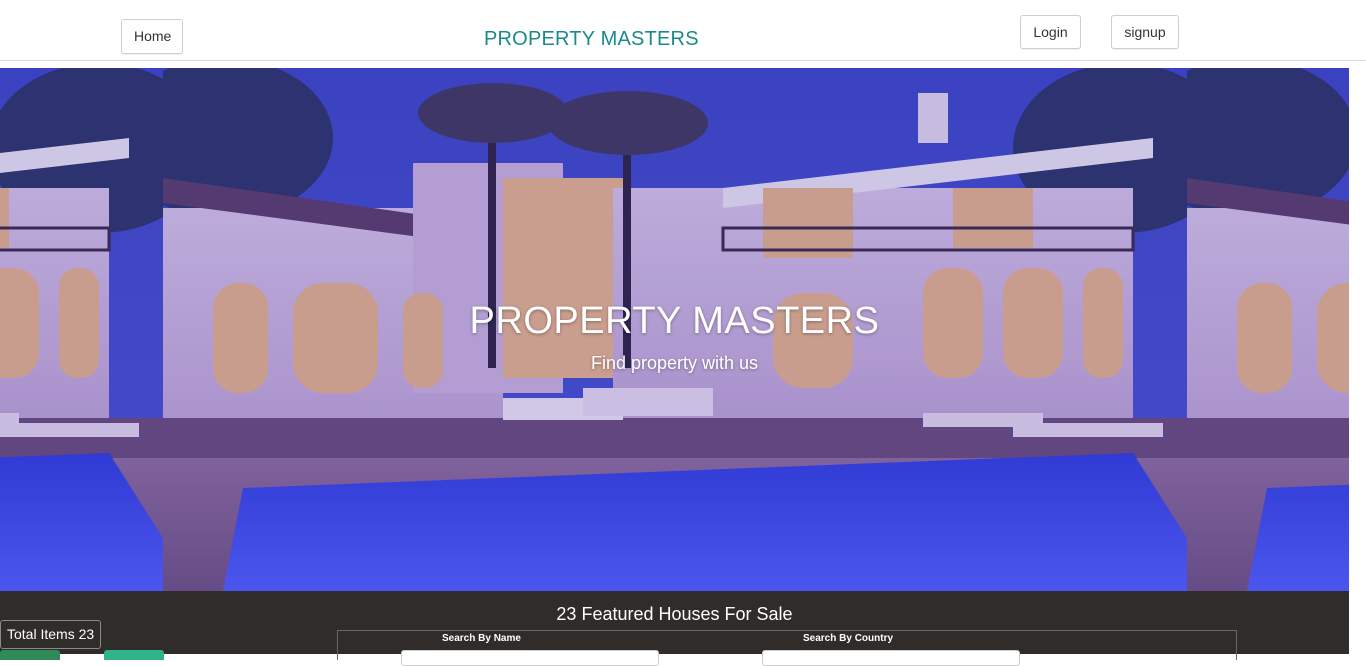 The image size is (1366, 666). Describe the element at coordinates (674, 321) in the screenshot. I see `hero-title: PROPERTY MASTERS` at that location.